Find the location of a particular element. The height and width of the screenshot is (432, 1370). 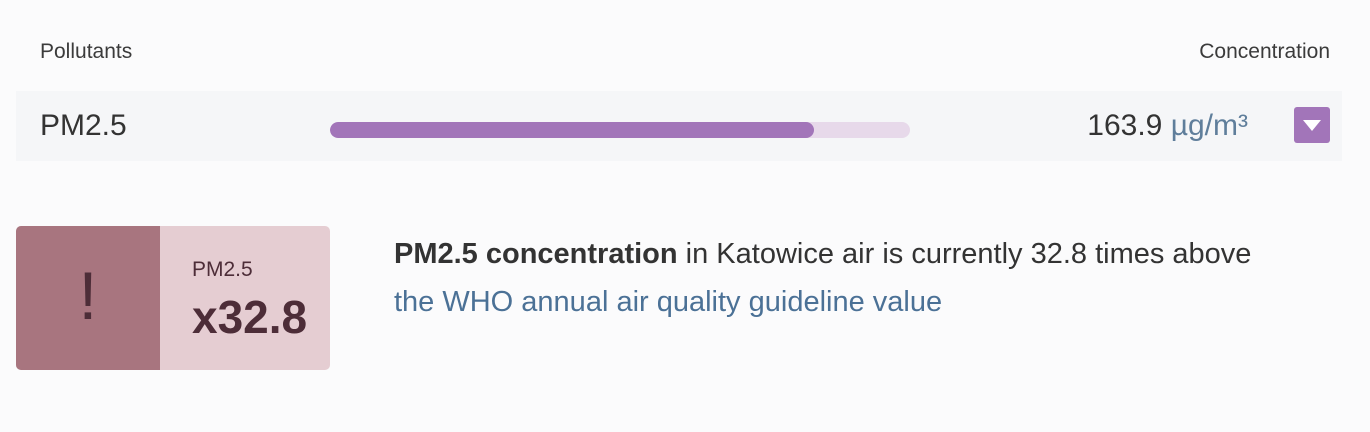

concentration-number: 163.9 is located at coordinates (1125, 125).